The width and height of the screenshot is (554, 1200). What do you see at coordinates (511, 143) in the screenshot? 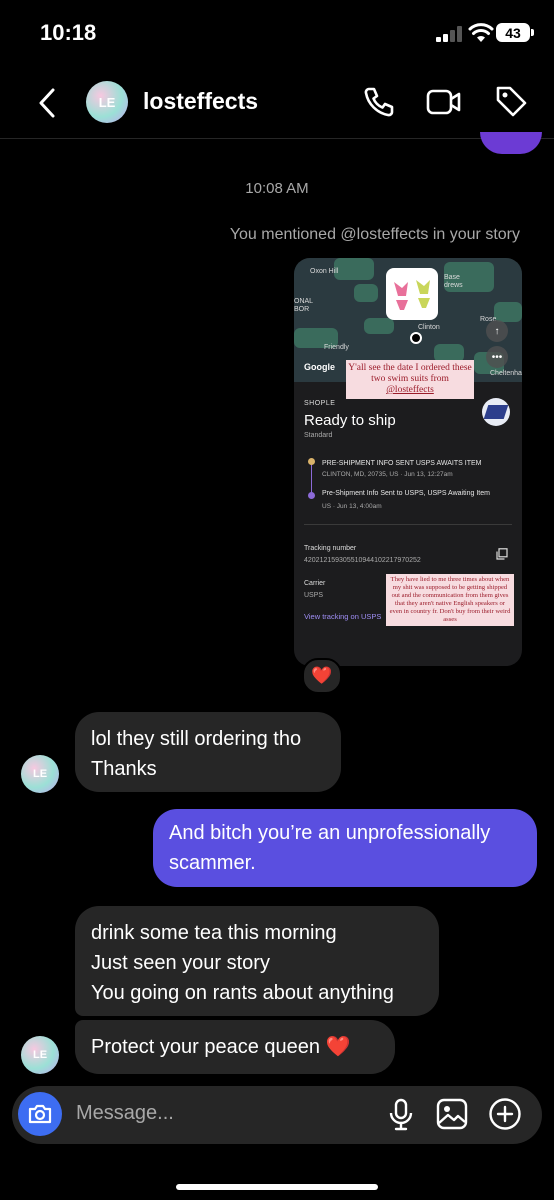
I see `previous-outgoing-bubble` at bounding box center [511, 143].